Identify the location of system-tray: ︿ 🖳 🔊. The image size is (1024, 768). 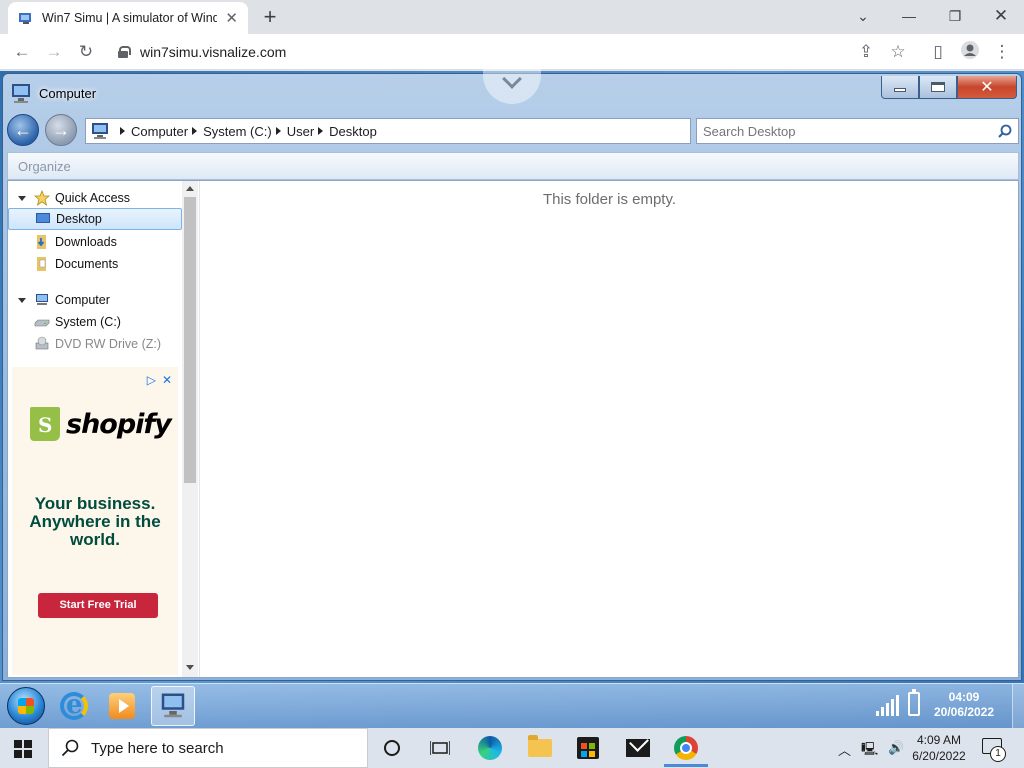
(871, 751).